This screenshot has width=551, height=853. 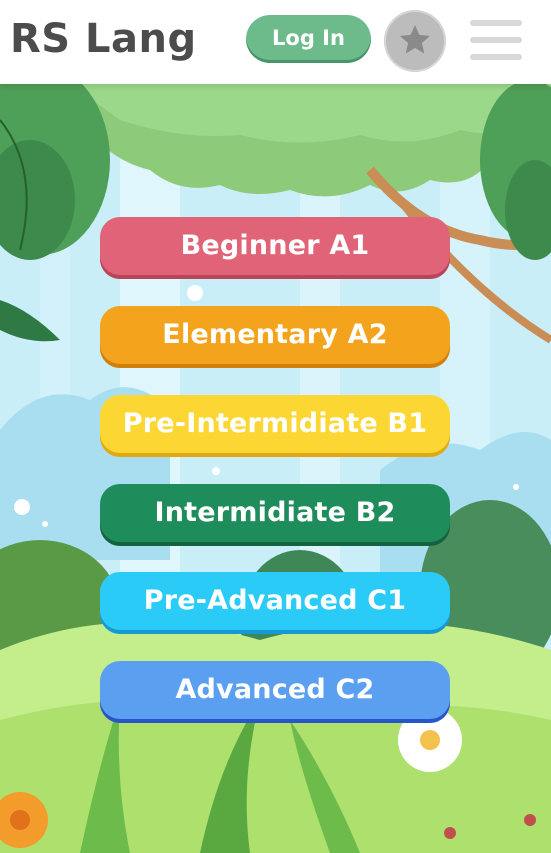 I want to click on level-button-a1: Beginner A1, so click(x=275, y=248).